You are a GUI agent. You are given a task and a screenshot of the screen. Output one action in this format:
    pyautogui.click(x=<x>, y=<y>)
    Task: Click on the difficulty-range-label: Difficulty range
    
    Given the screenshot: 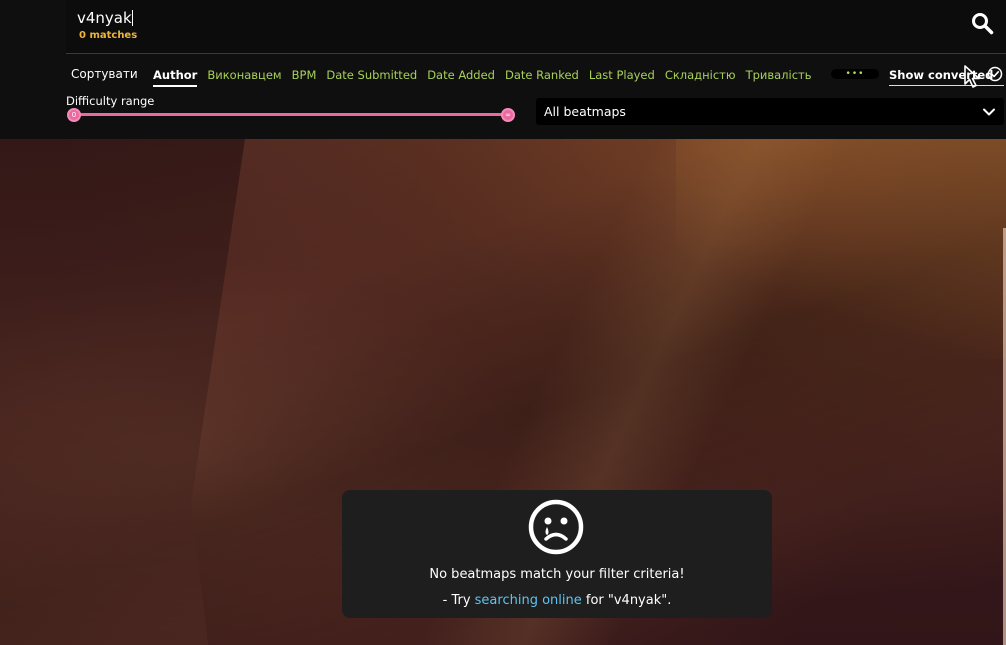 What is the action you would take?
    pyautogui.click(x=110, y=101)
    